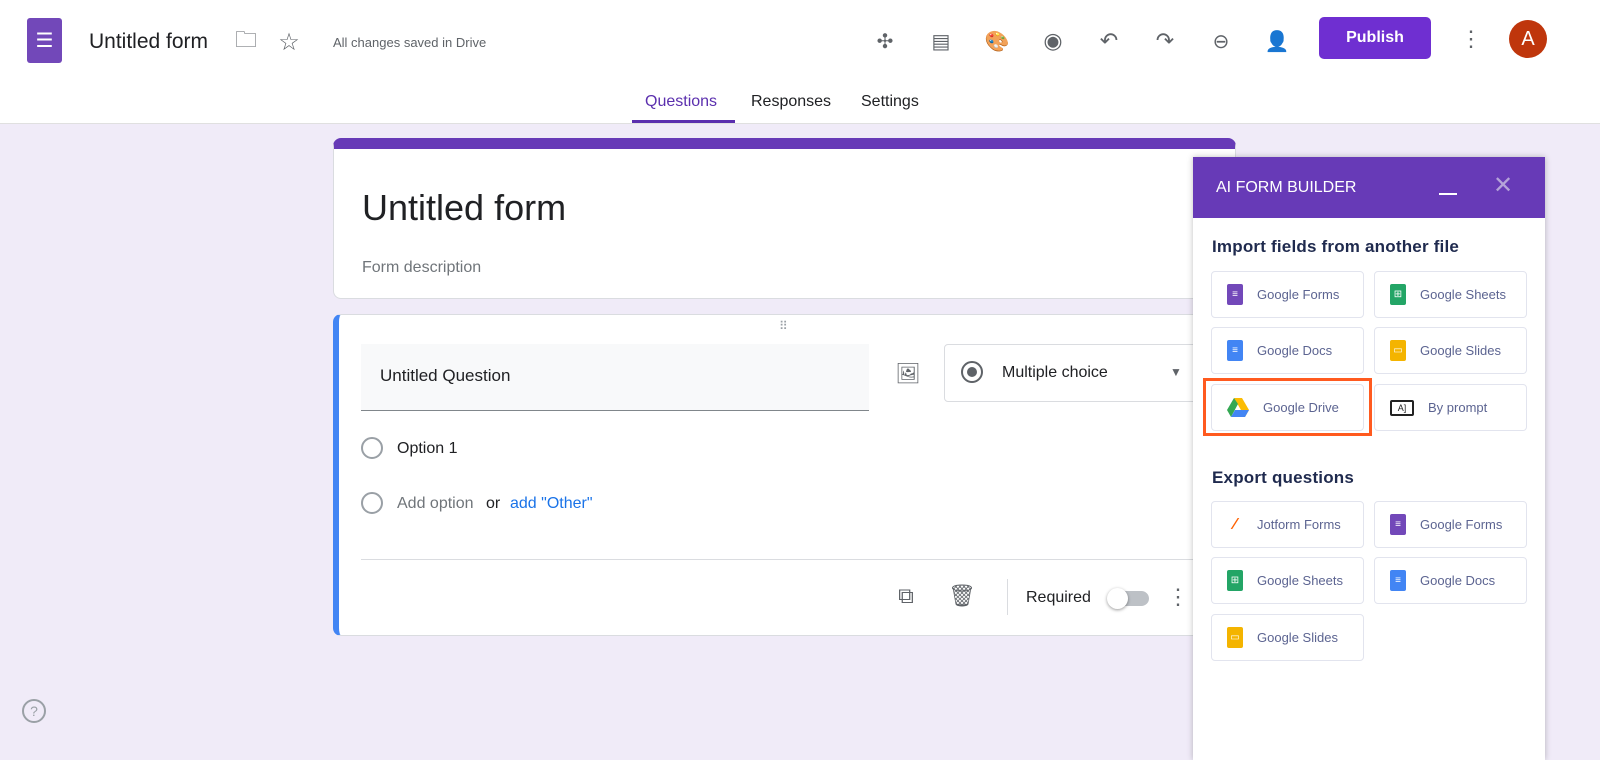  Describe the element at coordinates (1458, 407) in the screenshot. I see `button-label: By prompt` at that location.